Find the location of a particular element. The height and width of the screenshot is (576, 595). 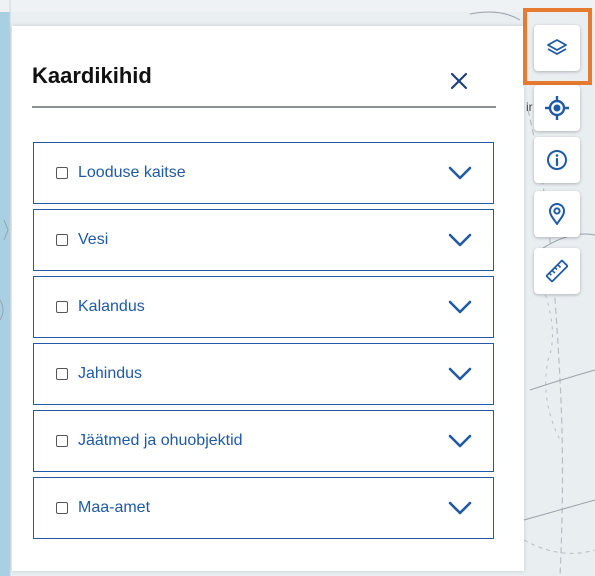

layers-icon is located at coordinates (557, 47).